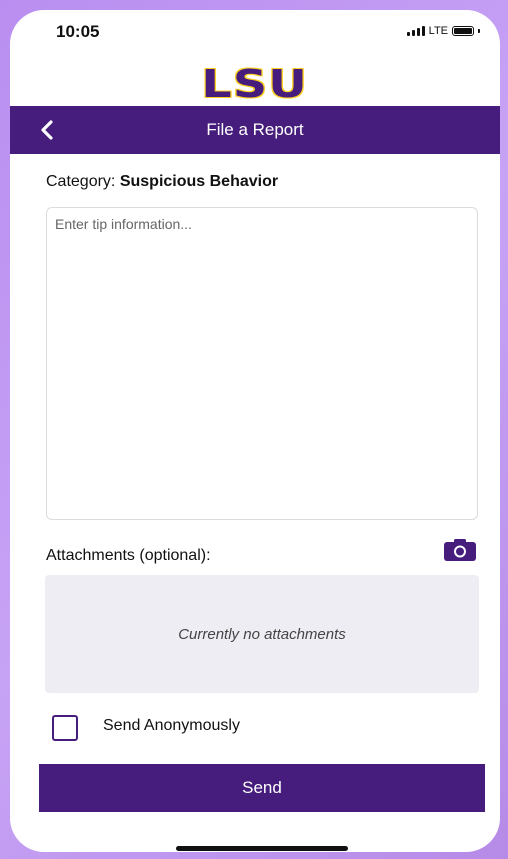 This screenshot has width=508, height=859. I want to click on network-type: LTE, so click(438, 31).